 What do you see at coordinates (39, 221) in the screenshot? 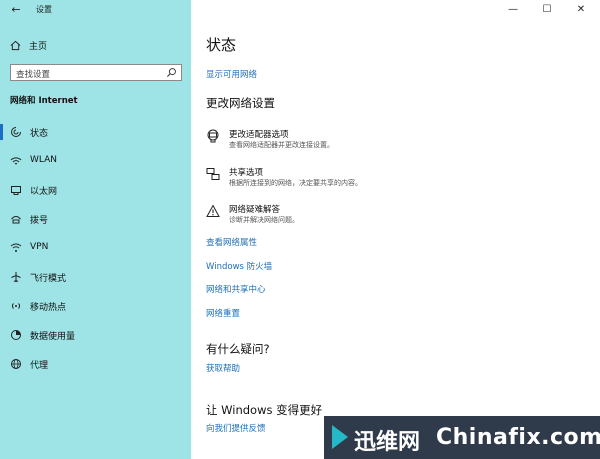
I see `sidebar-item-label: 拨号` at bounding box center [39, 221].